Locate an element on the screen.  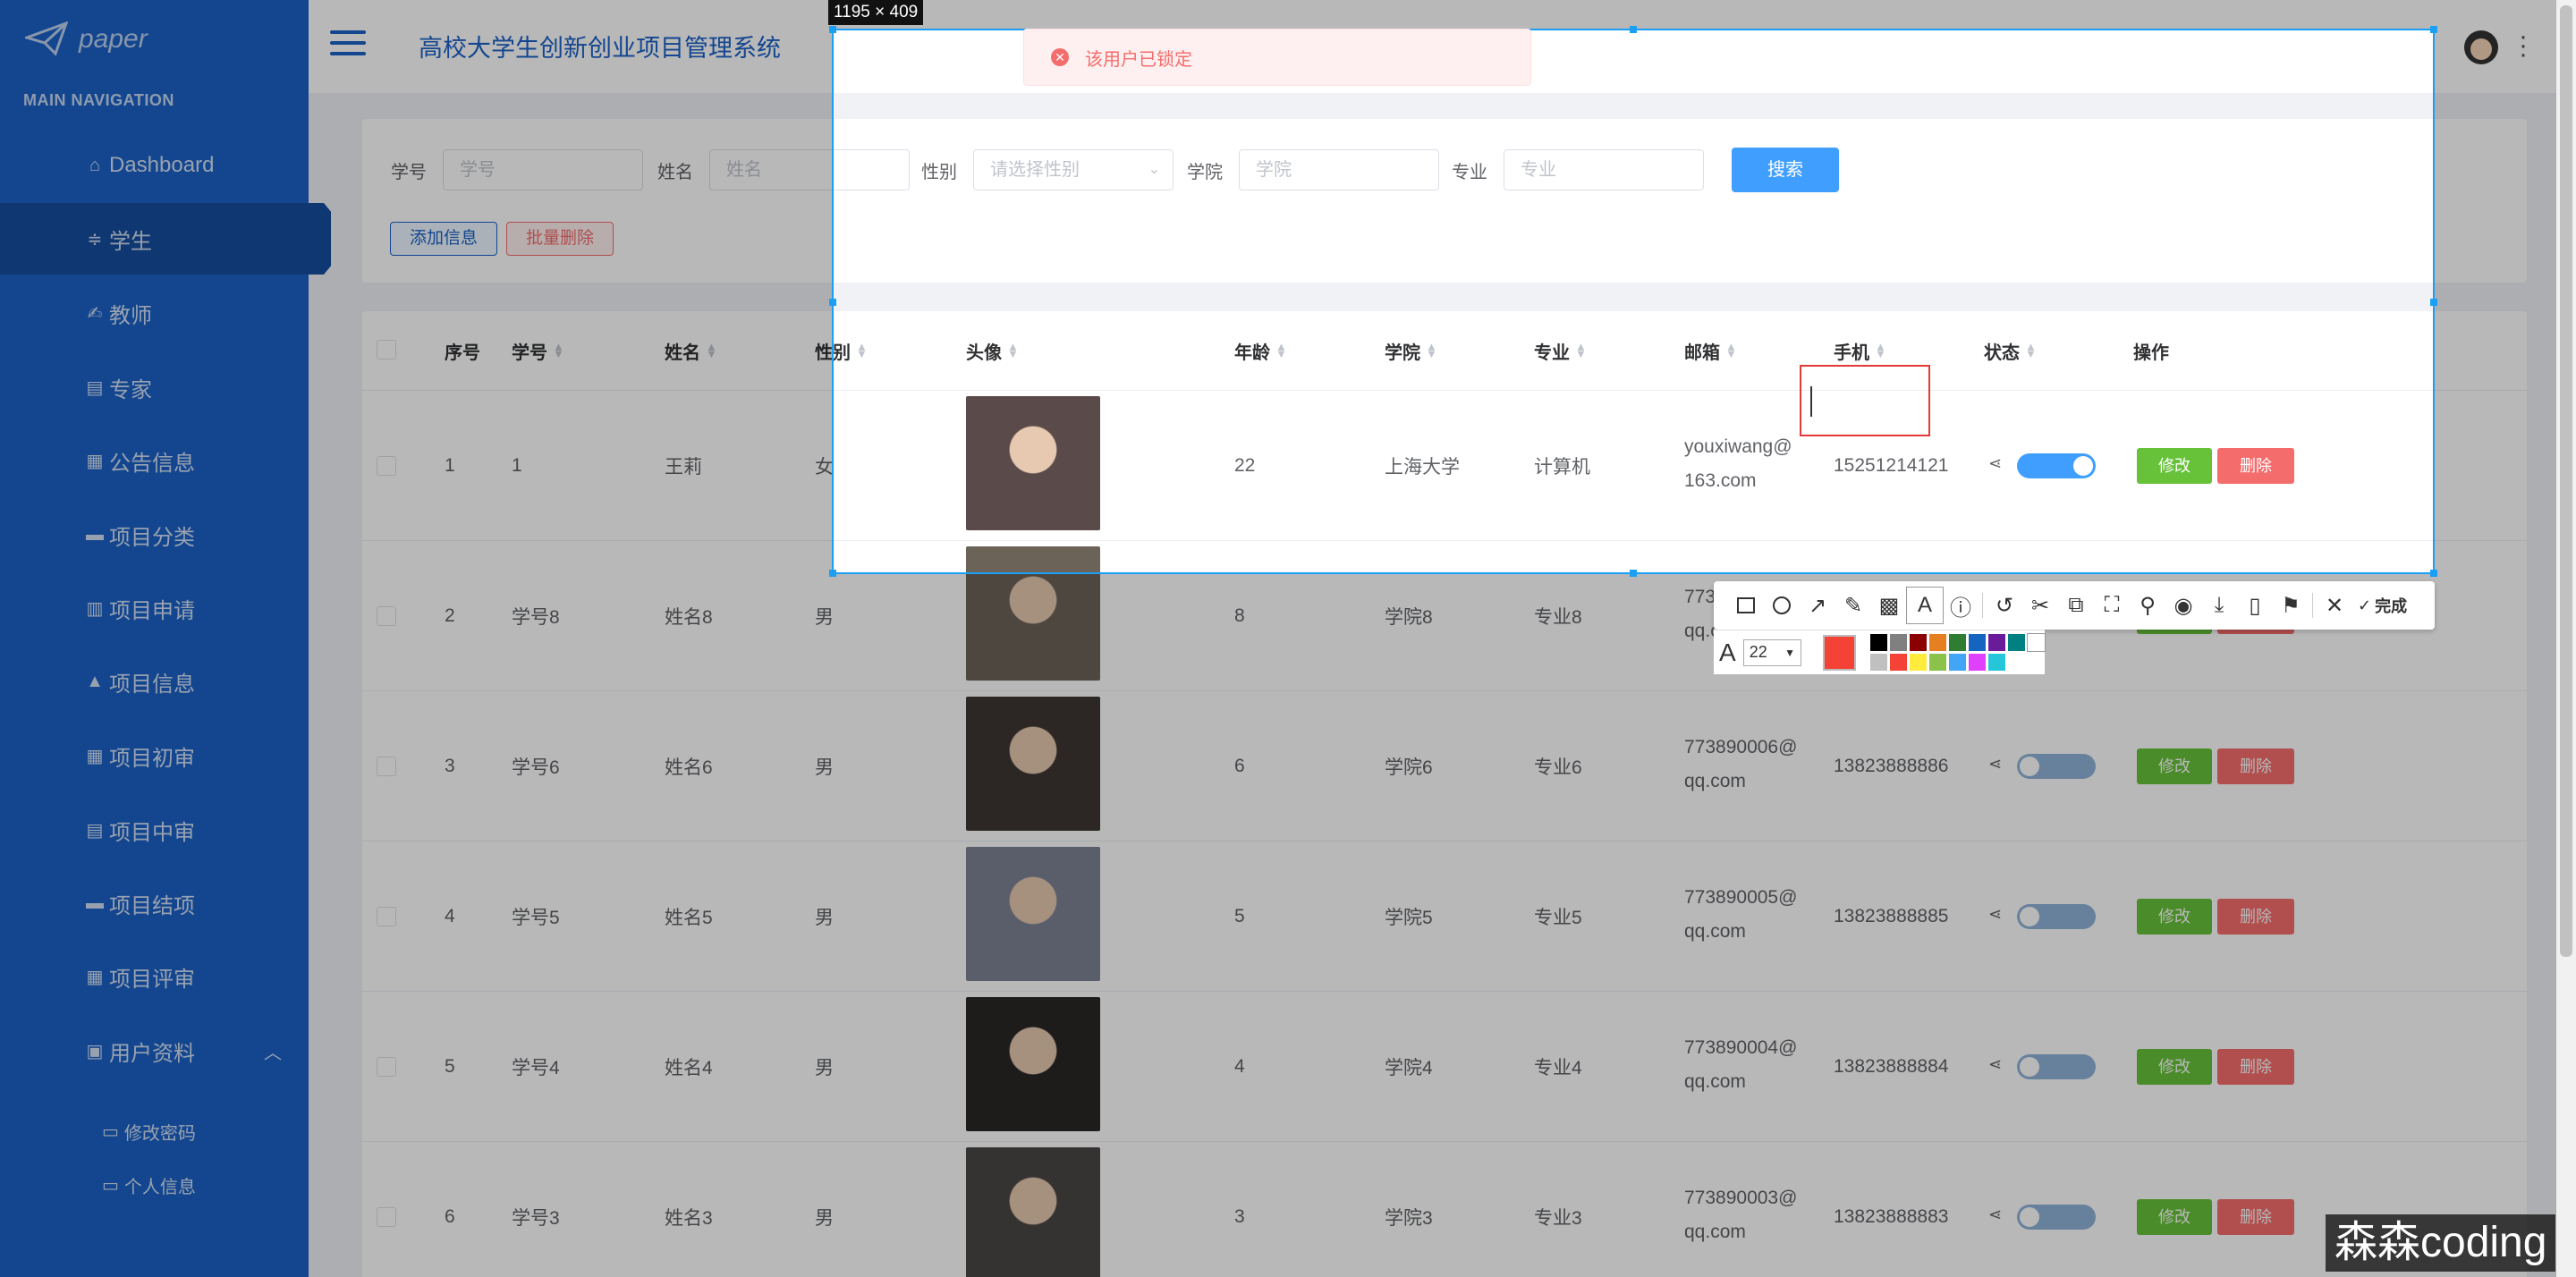
column-header: 邮箱 ▲ ▼ is located at coordinates (1710, 350).